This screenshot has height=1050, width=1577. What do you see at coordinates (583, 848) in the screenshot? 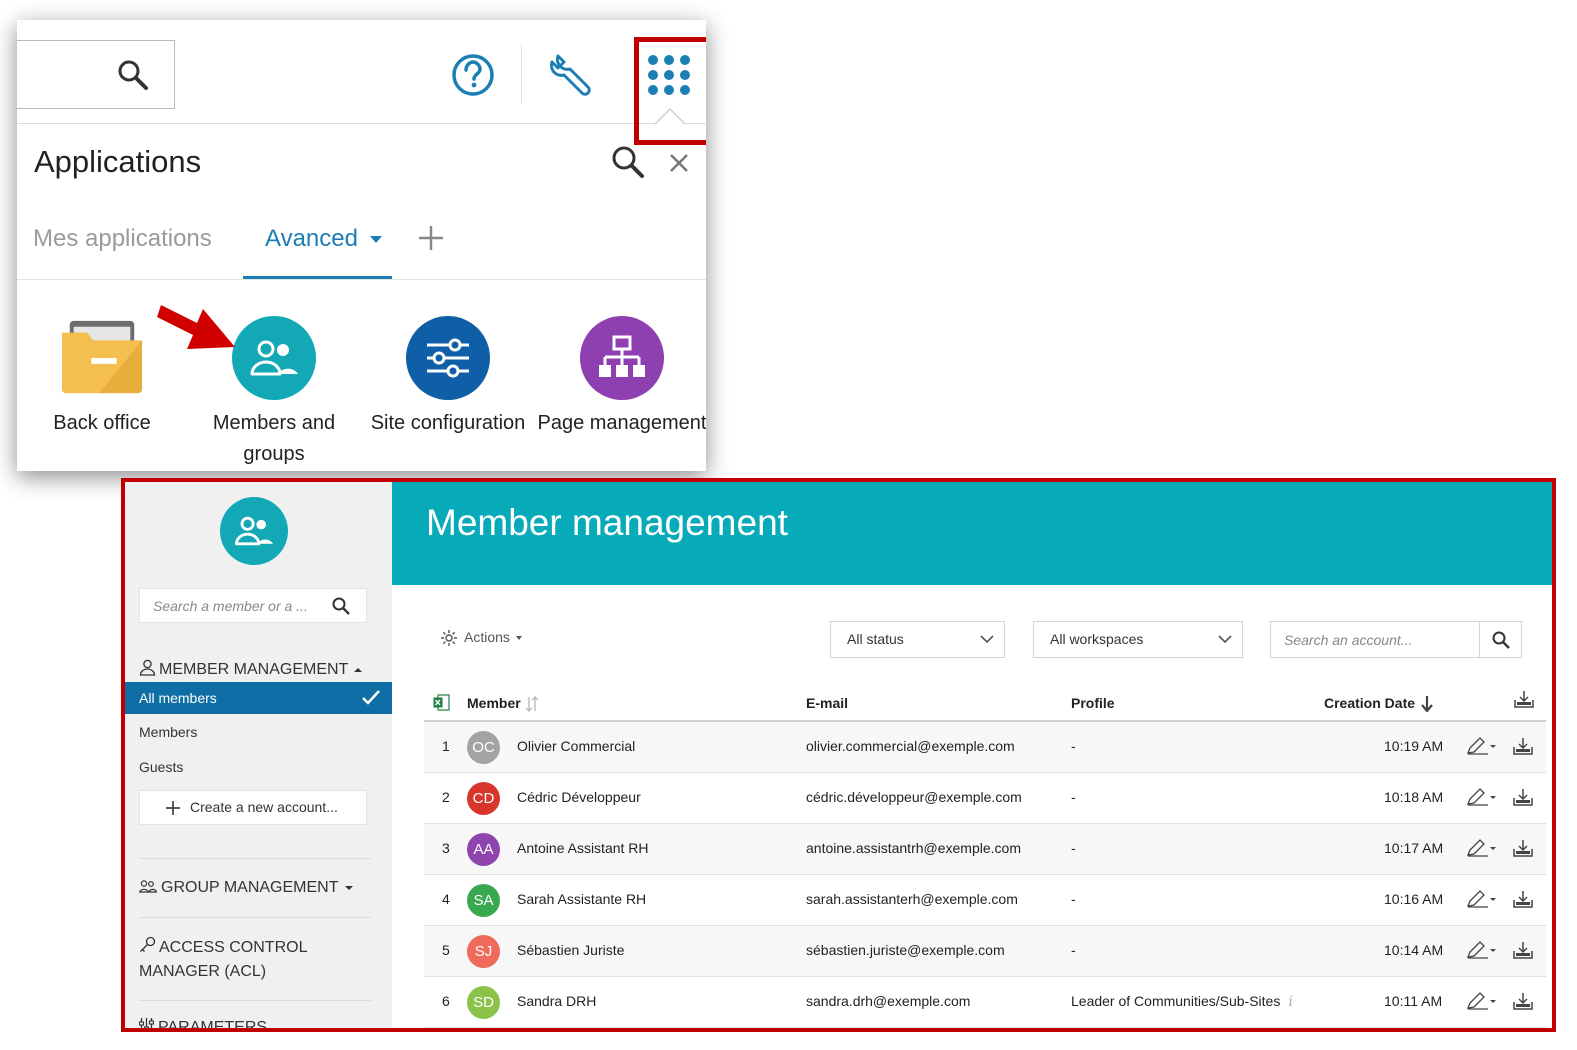
I see `member-name: Antoine Assistant RH` at bounding box center [583, 848].